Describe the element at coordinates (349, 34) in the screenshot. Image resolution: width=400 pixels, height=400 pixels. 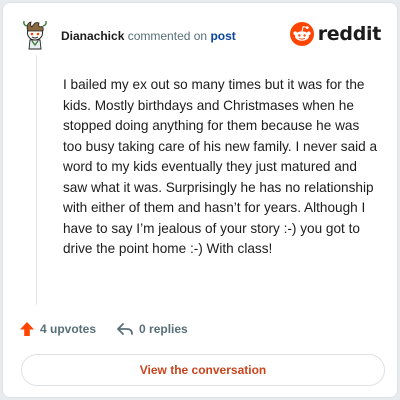
I see `brand-name: reddit` at that location.